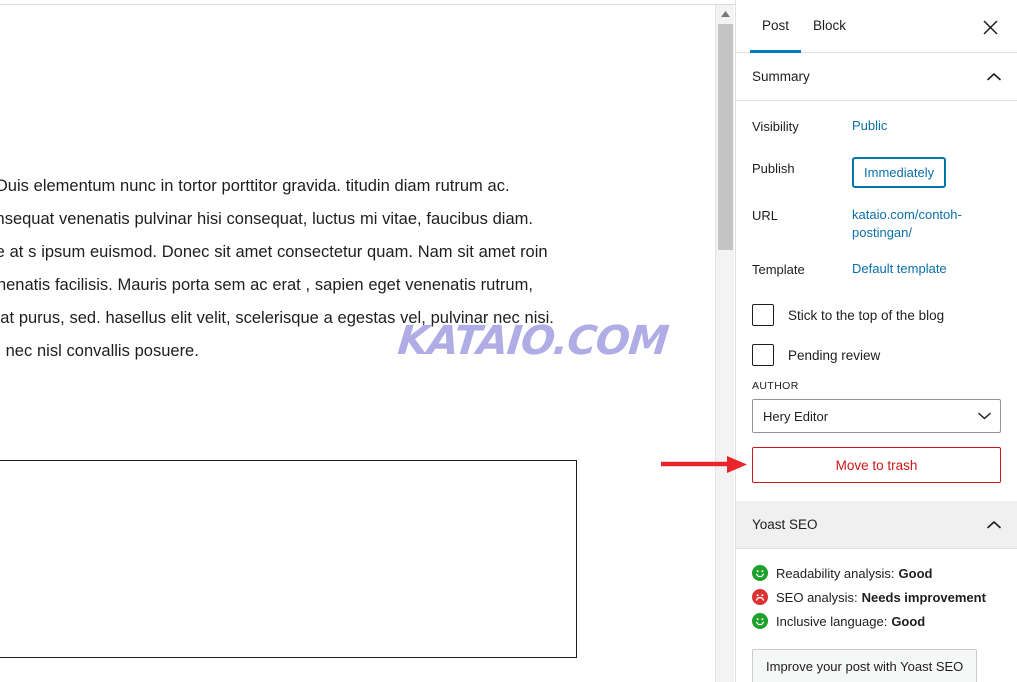 This screenshot has height=682, width=1017. I want to click on publish-value-wrap: Immediately, so click(926, 172).